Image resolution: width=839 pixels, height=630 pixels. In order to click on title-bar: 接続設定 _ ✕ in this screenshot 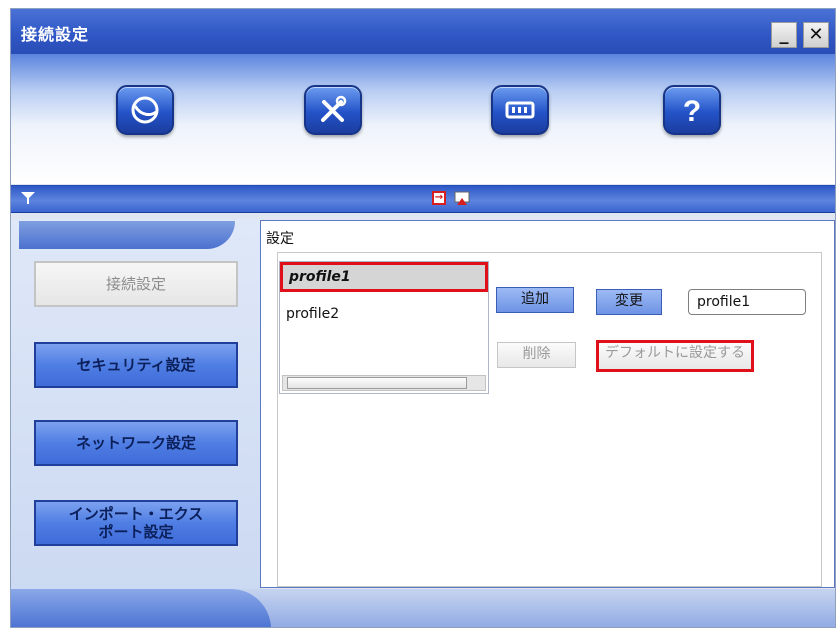, I will do `click(423, 31)`.